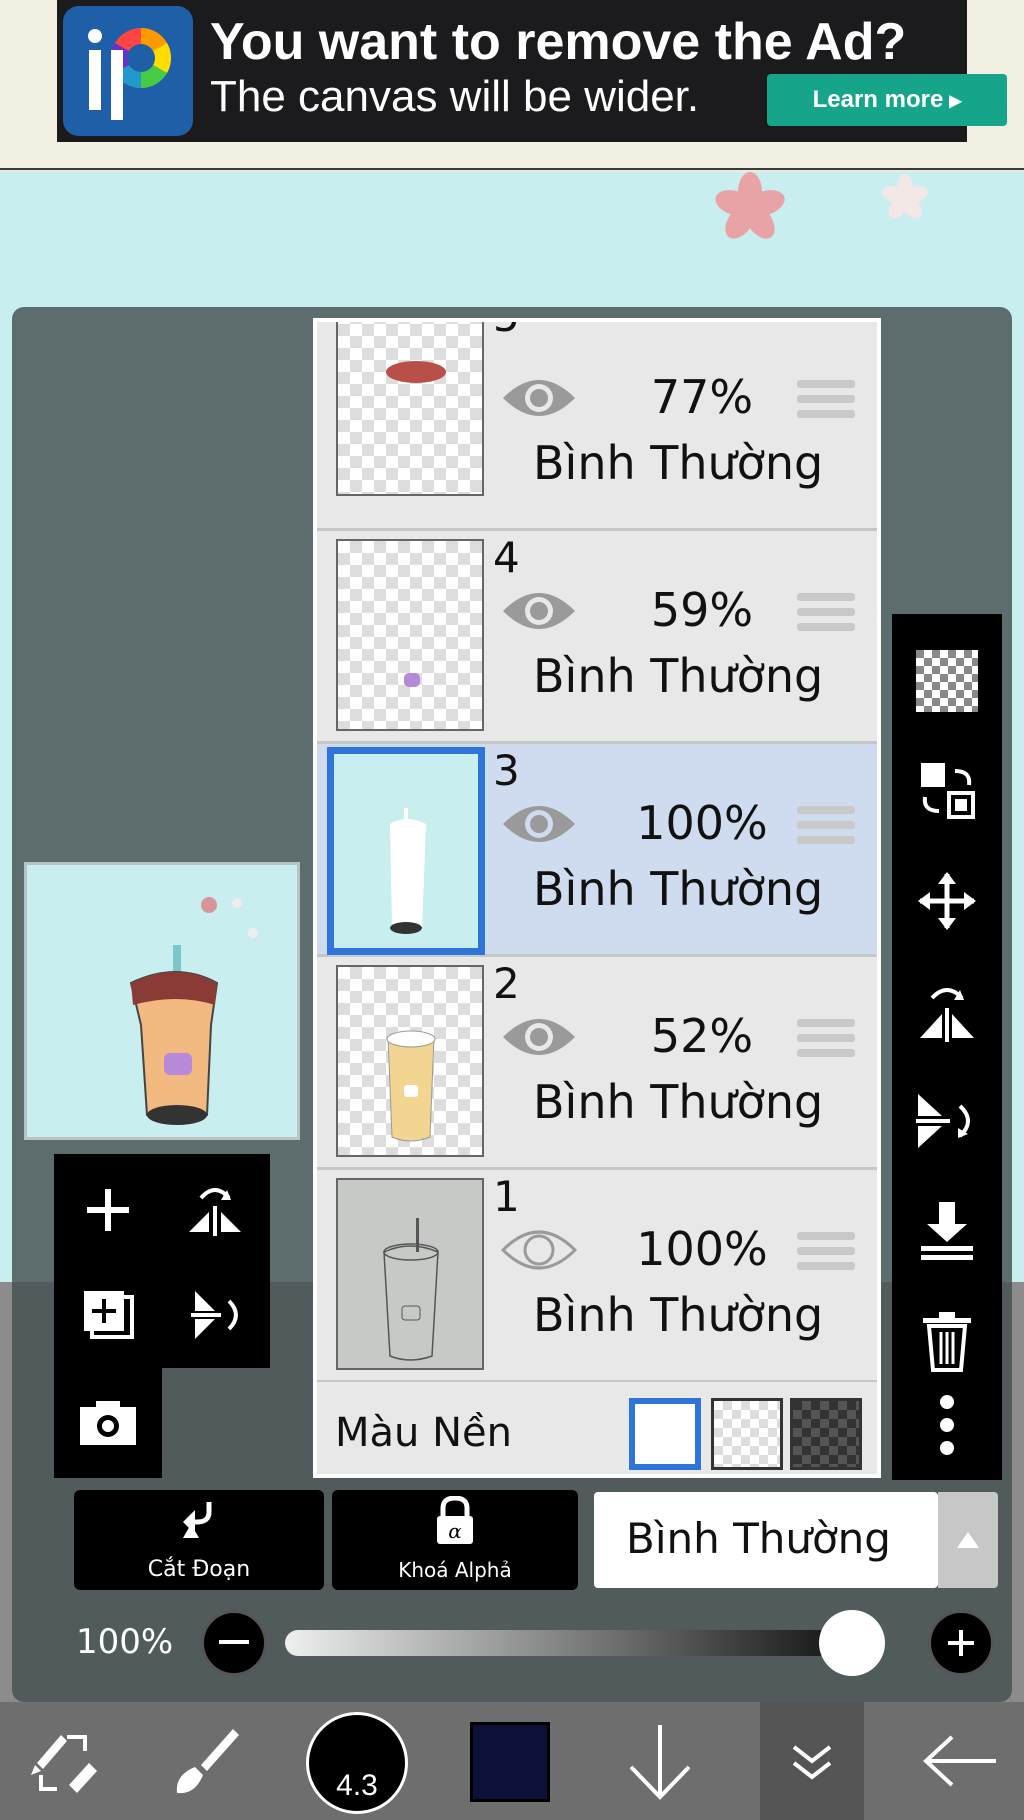 This screenshot has height=1820, width=1024. Describe the element at coordinates (108, 1422) in the screenshot. I see `camera-import-button` at that location.